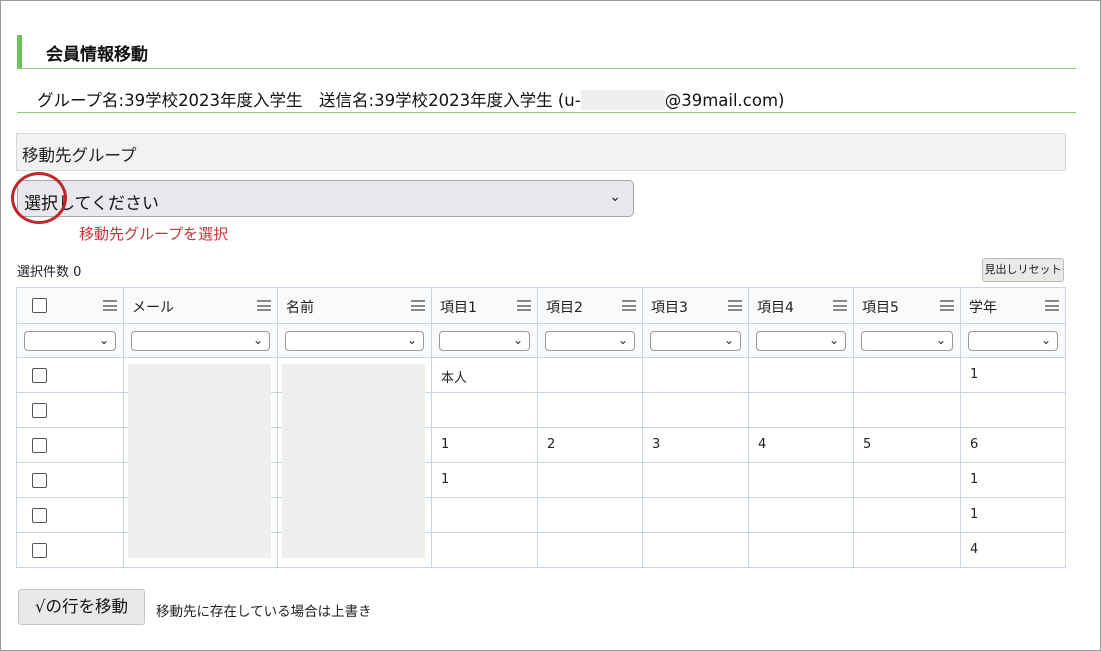 This screenshot has width=1101, height=651. I want to click on filter-row: ⌄ ⌄ ⌄ ⌄ ⌄ ⌄ ⌄ ⌄ ⌄, so click(541, 340).